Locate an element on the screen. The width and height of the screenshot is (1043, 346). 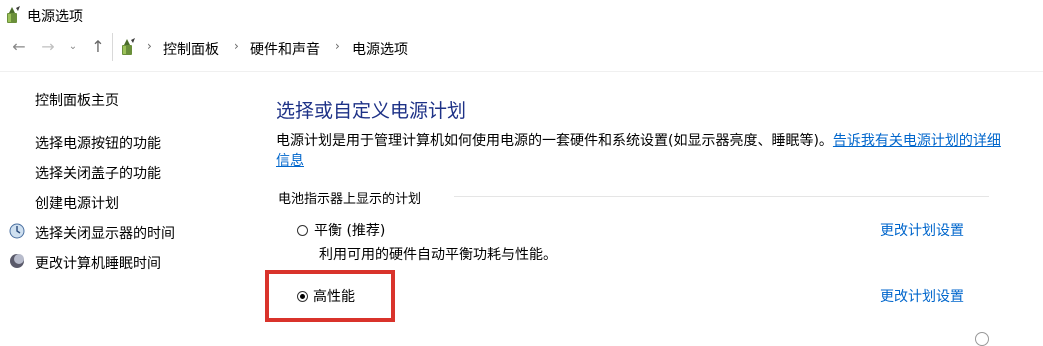
window-title: 电源选项 is located at coordinates (55, 17).